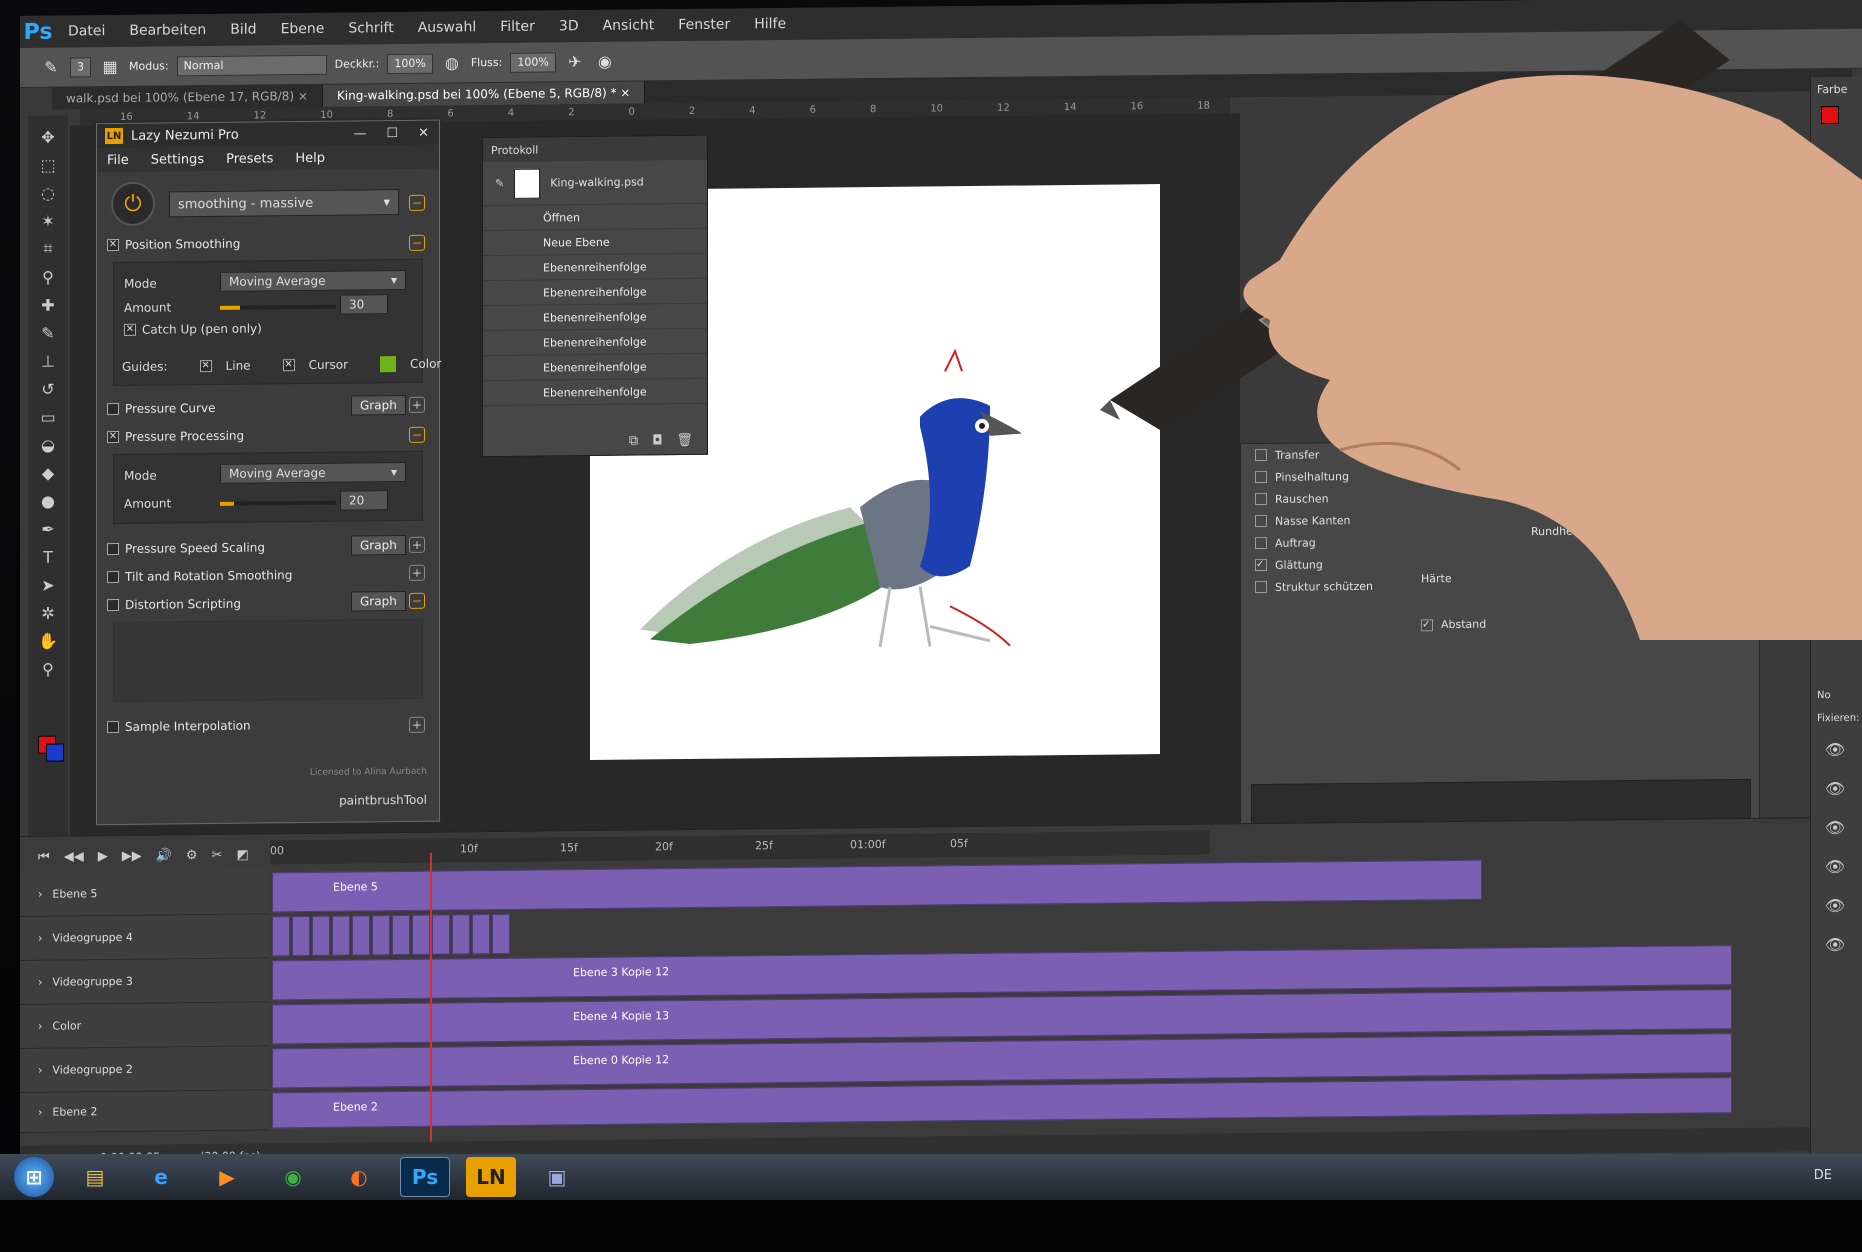 Image resolution: width=1862 pixels, height=1252 pixels. What do you see at coordinates (133, 204) in the screenshot?
I see `power-button: ⏻` at bounding box center [133, 204].